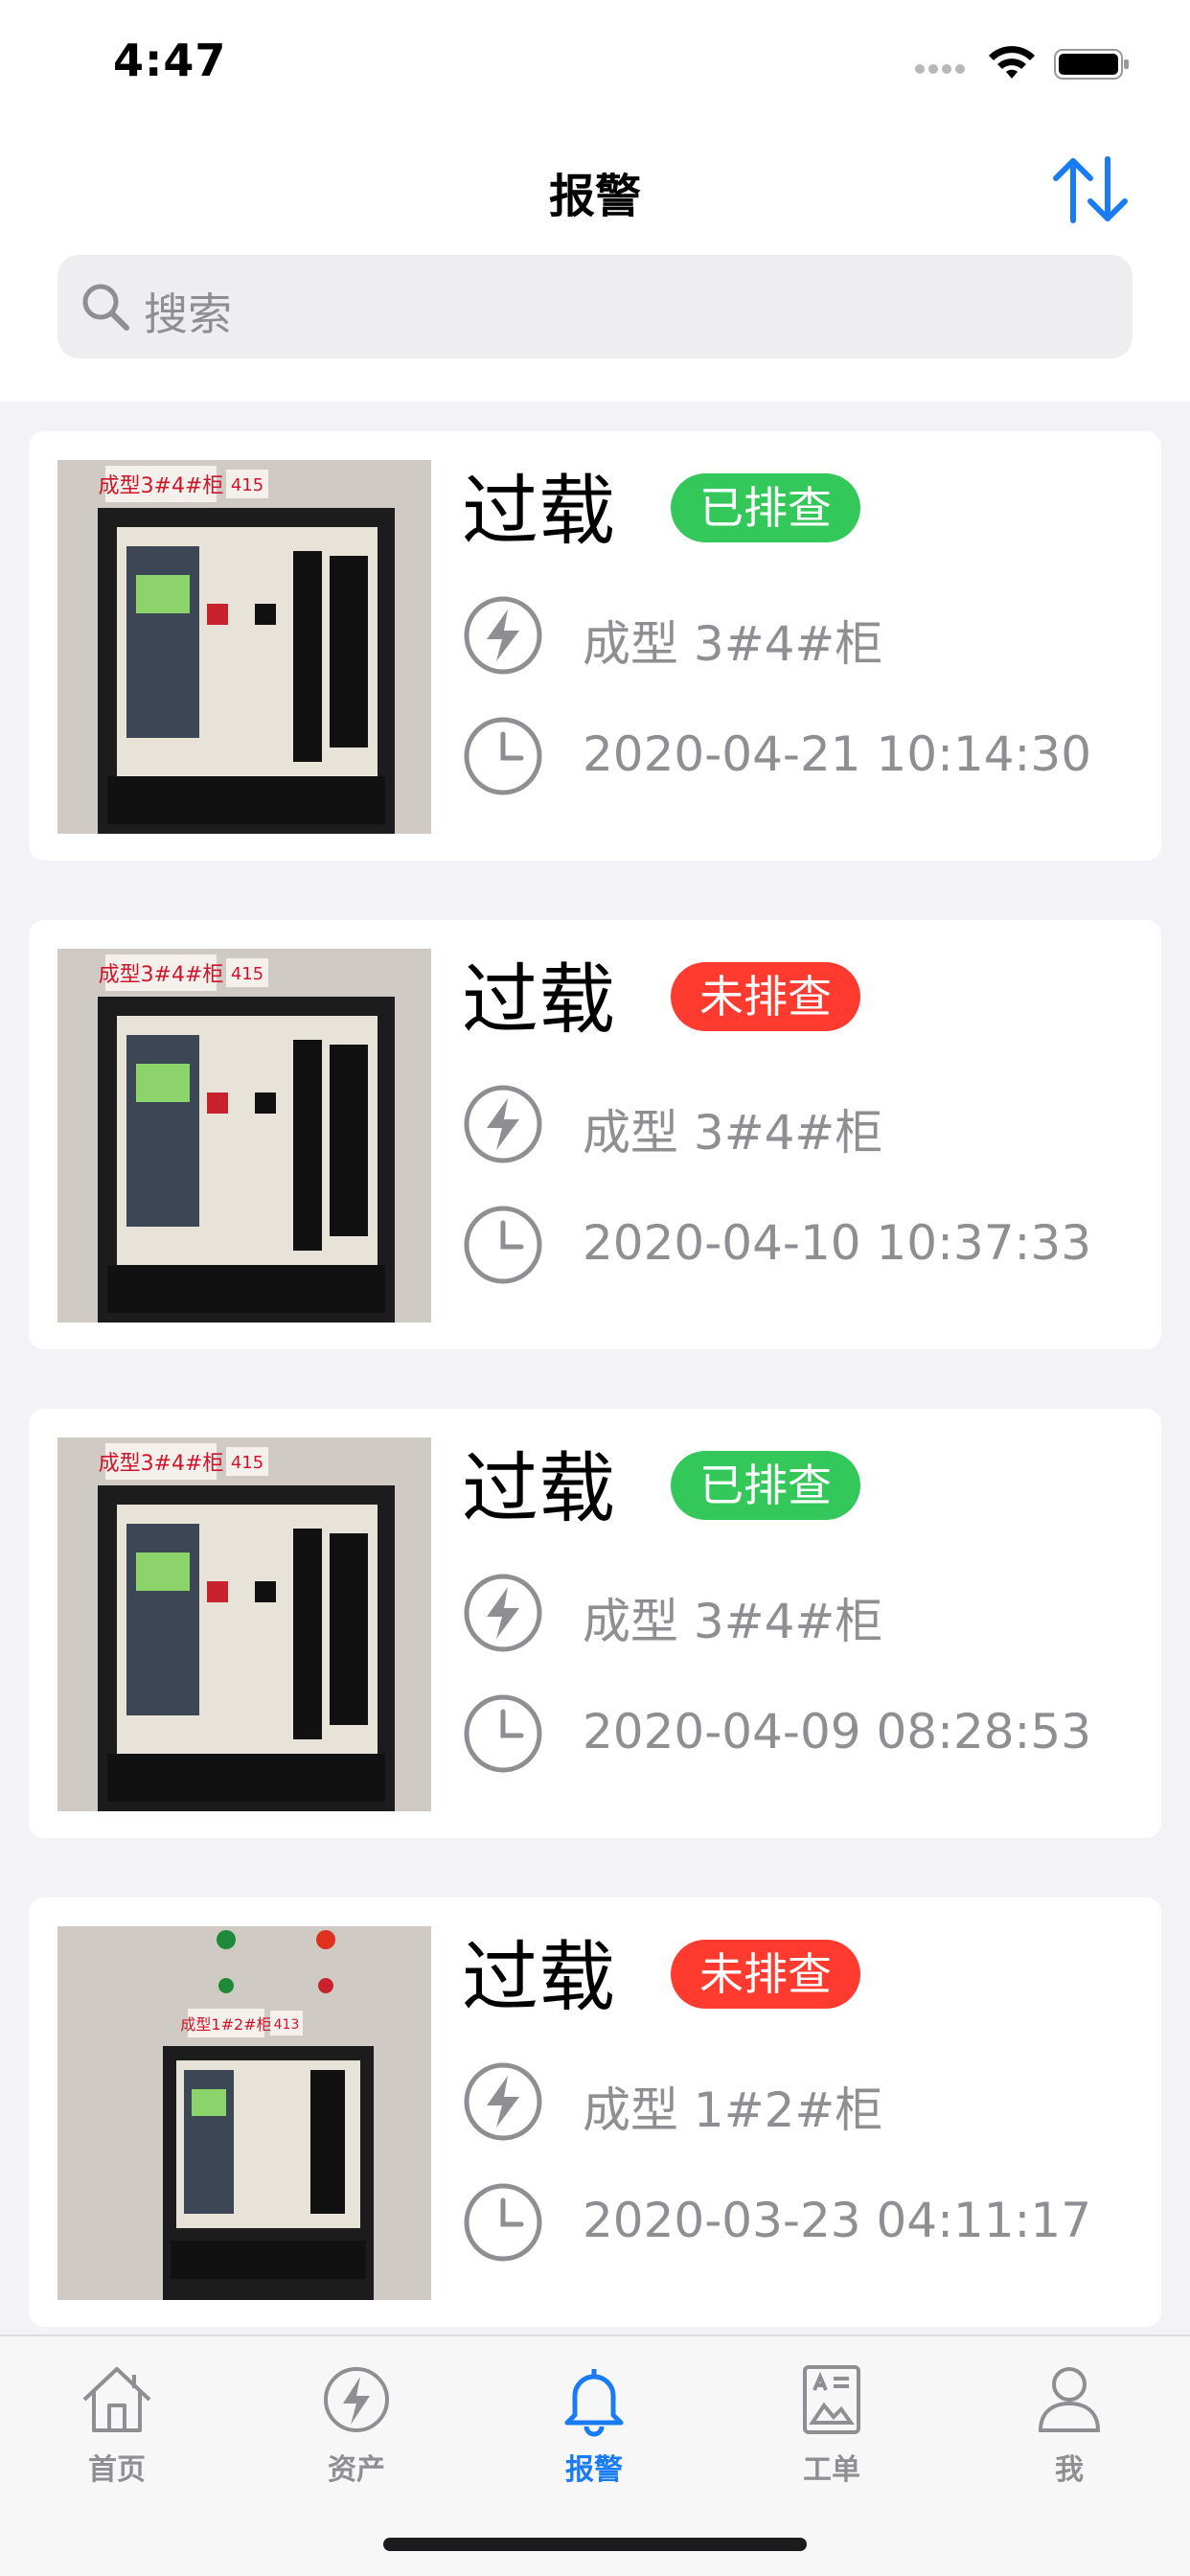 This screenshot has width=1190, height=2576. What do you see at coordinates (170, 60) in the screenshot?
I see `status-time: 4:47` at bounding box center [170, 60].